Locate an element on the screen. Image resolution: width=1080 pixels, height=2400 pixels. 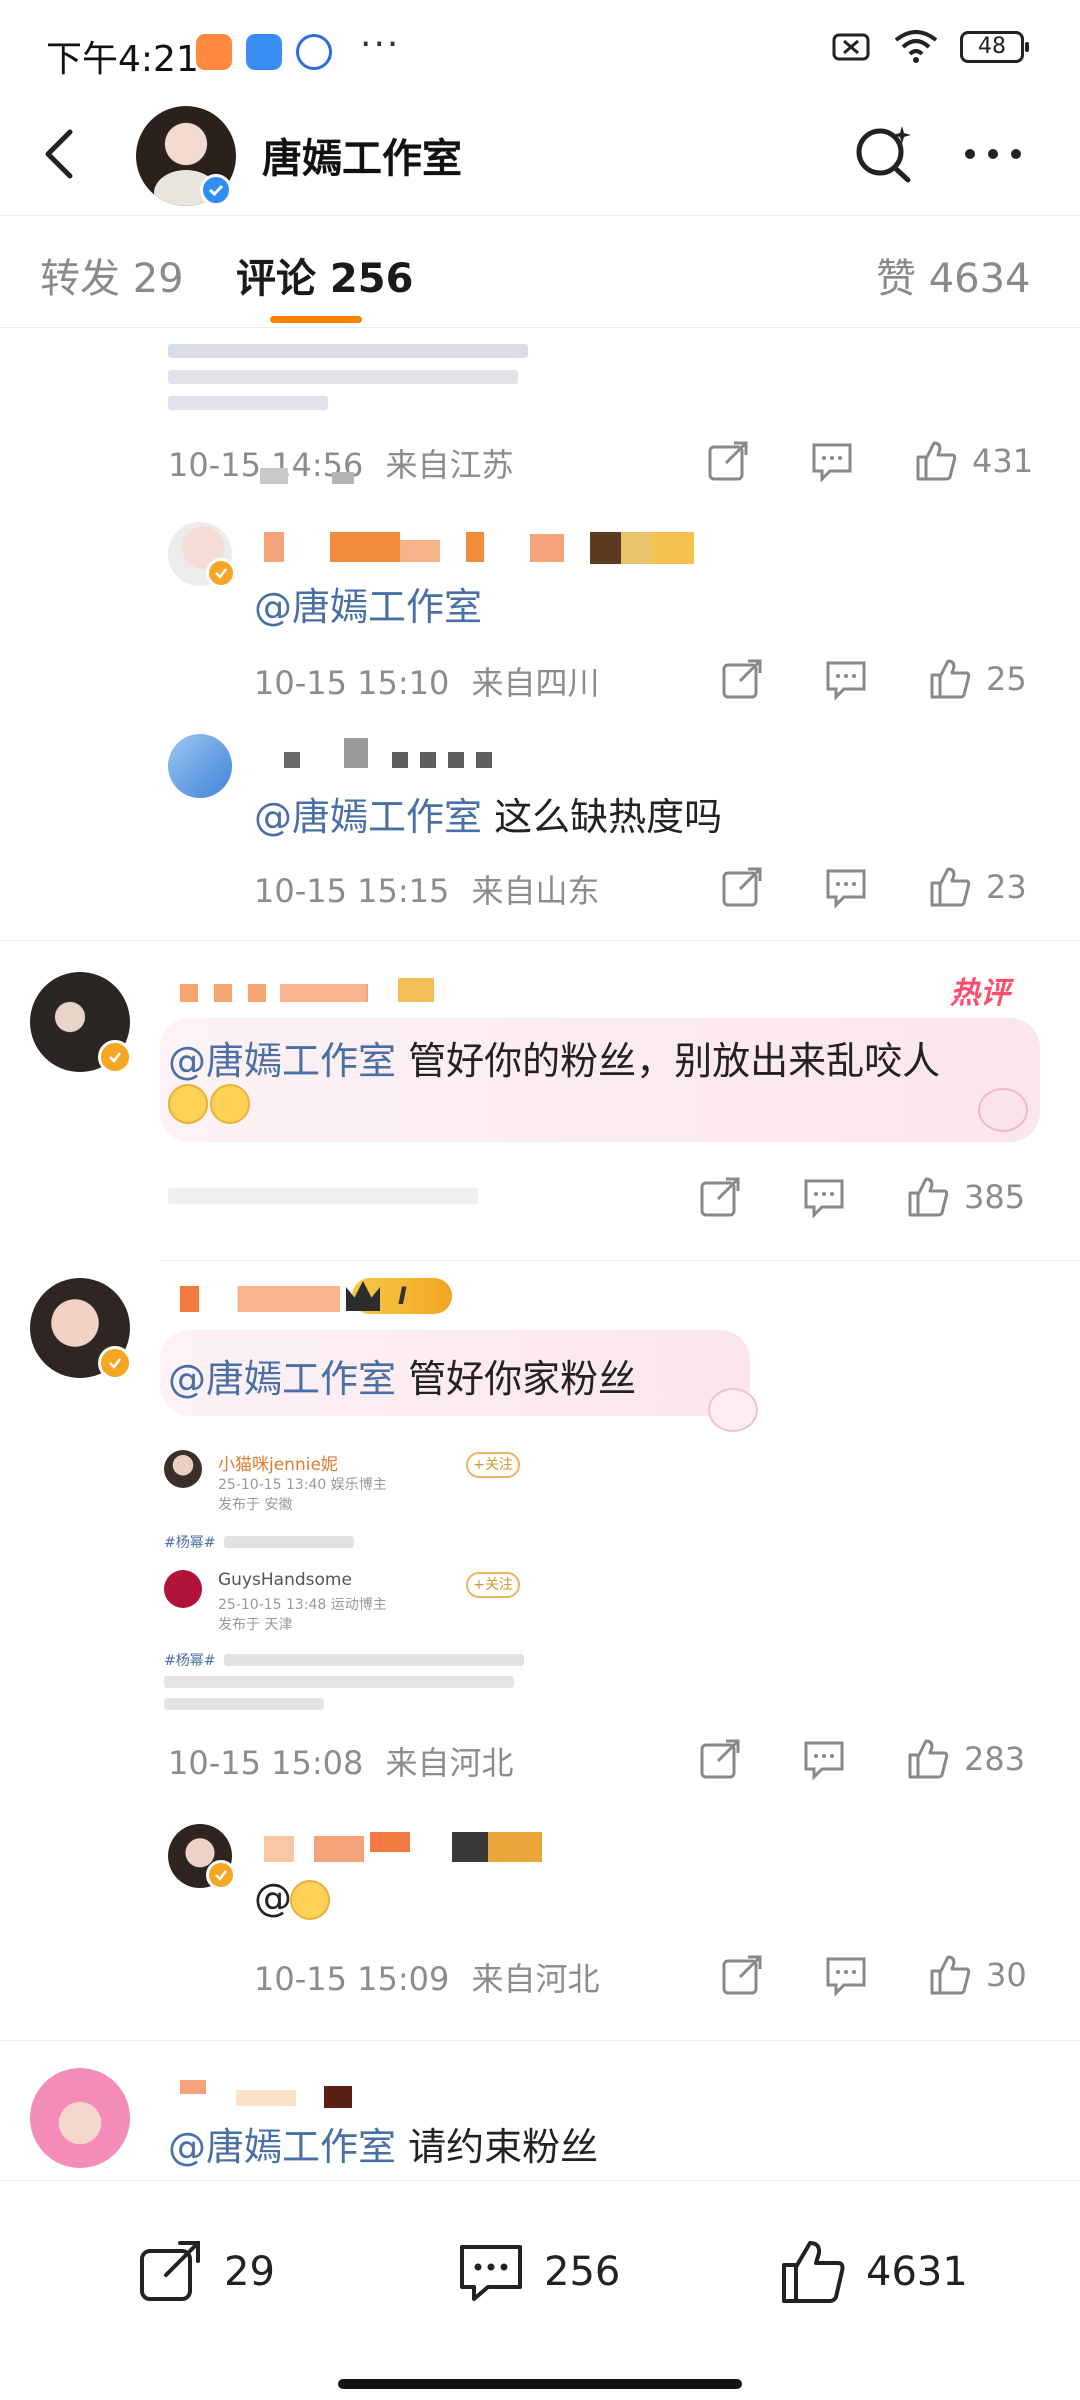
comment-count: 256 is located at coordinates (582, 2272).